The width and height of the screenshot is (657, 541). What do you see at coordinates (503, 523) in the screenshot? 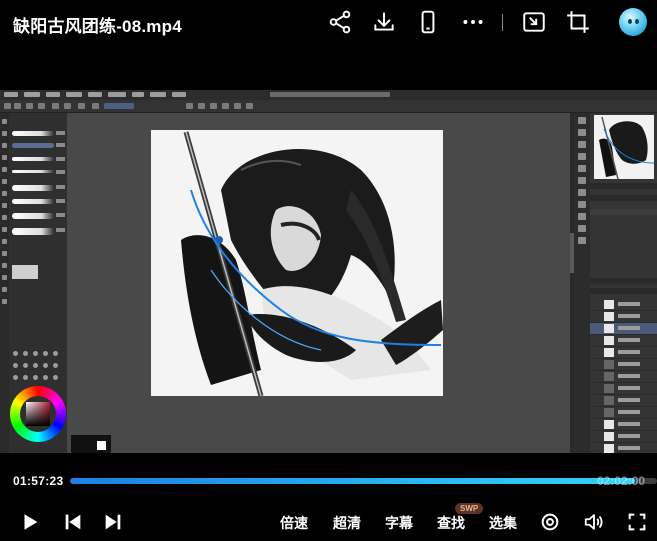
I see `episodes-button: 选集` at bounding box center [503, 523].